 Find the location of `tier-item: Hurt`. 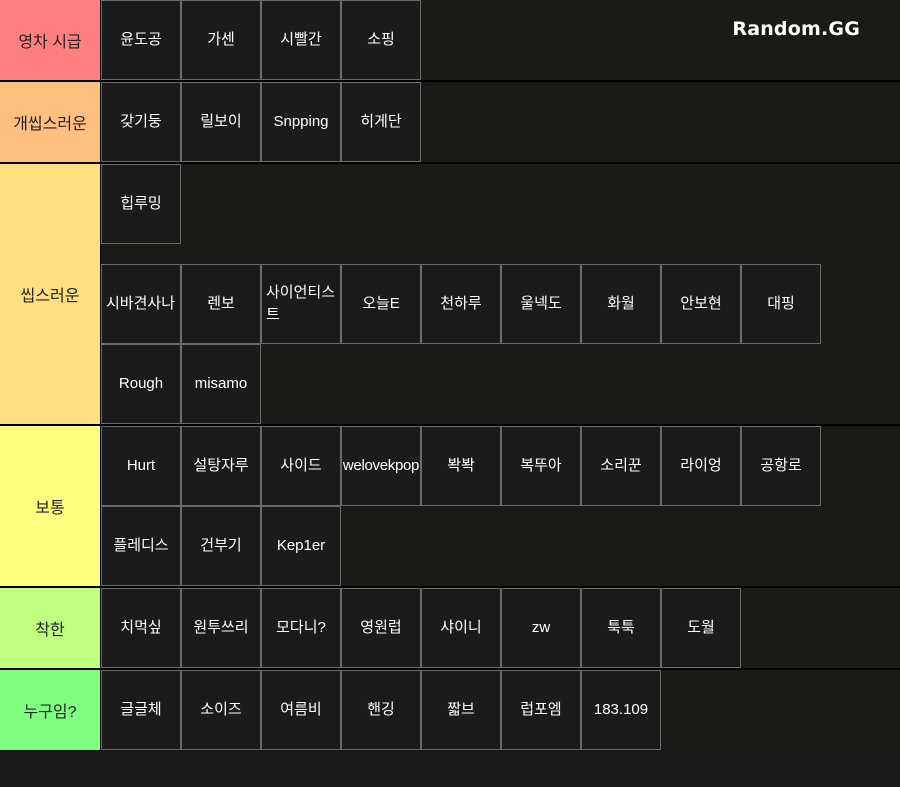

tier-item: Hurt is located at coordinates (141, 466).